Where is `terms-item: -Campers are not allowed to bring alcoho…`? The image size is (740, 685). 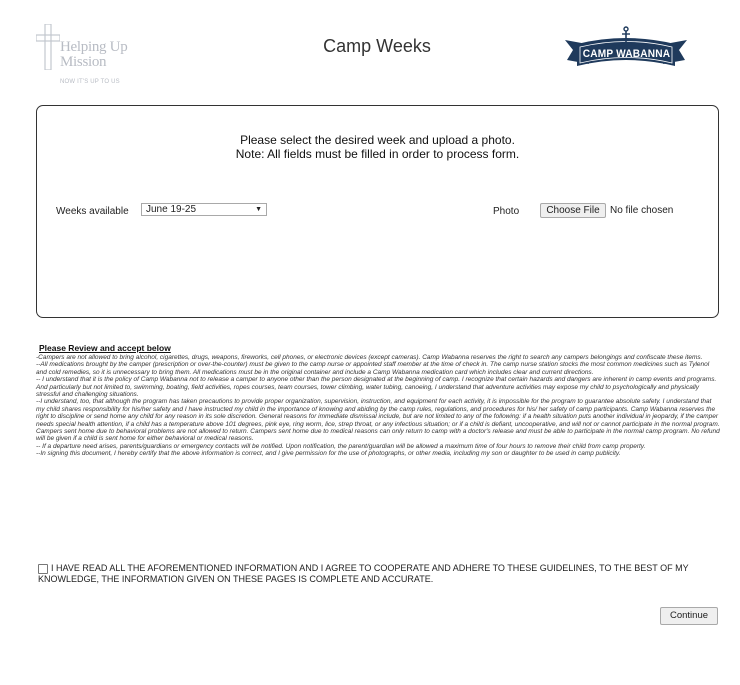
terms-item: -Campers are not allowed to bring alcoho… is located at coordinates (369, 357).